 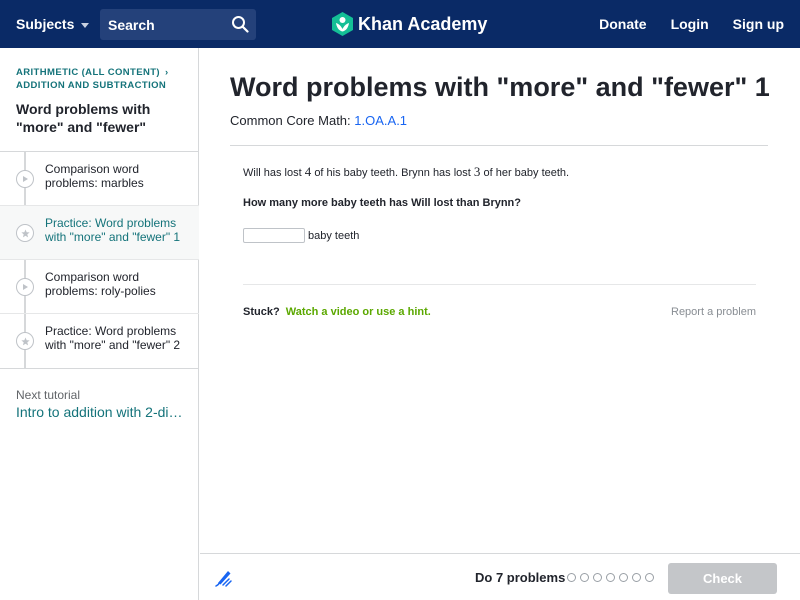 I want to click on sidebar-item-marbles-video: Comparison word problems: marbles, so click(x=99, y=179).